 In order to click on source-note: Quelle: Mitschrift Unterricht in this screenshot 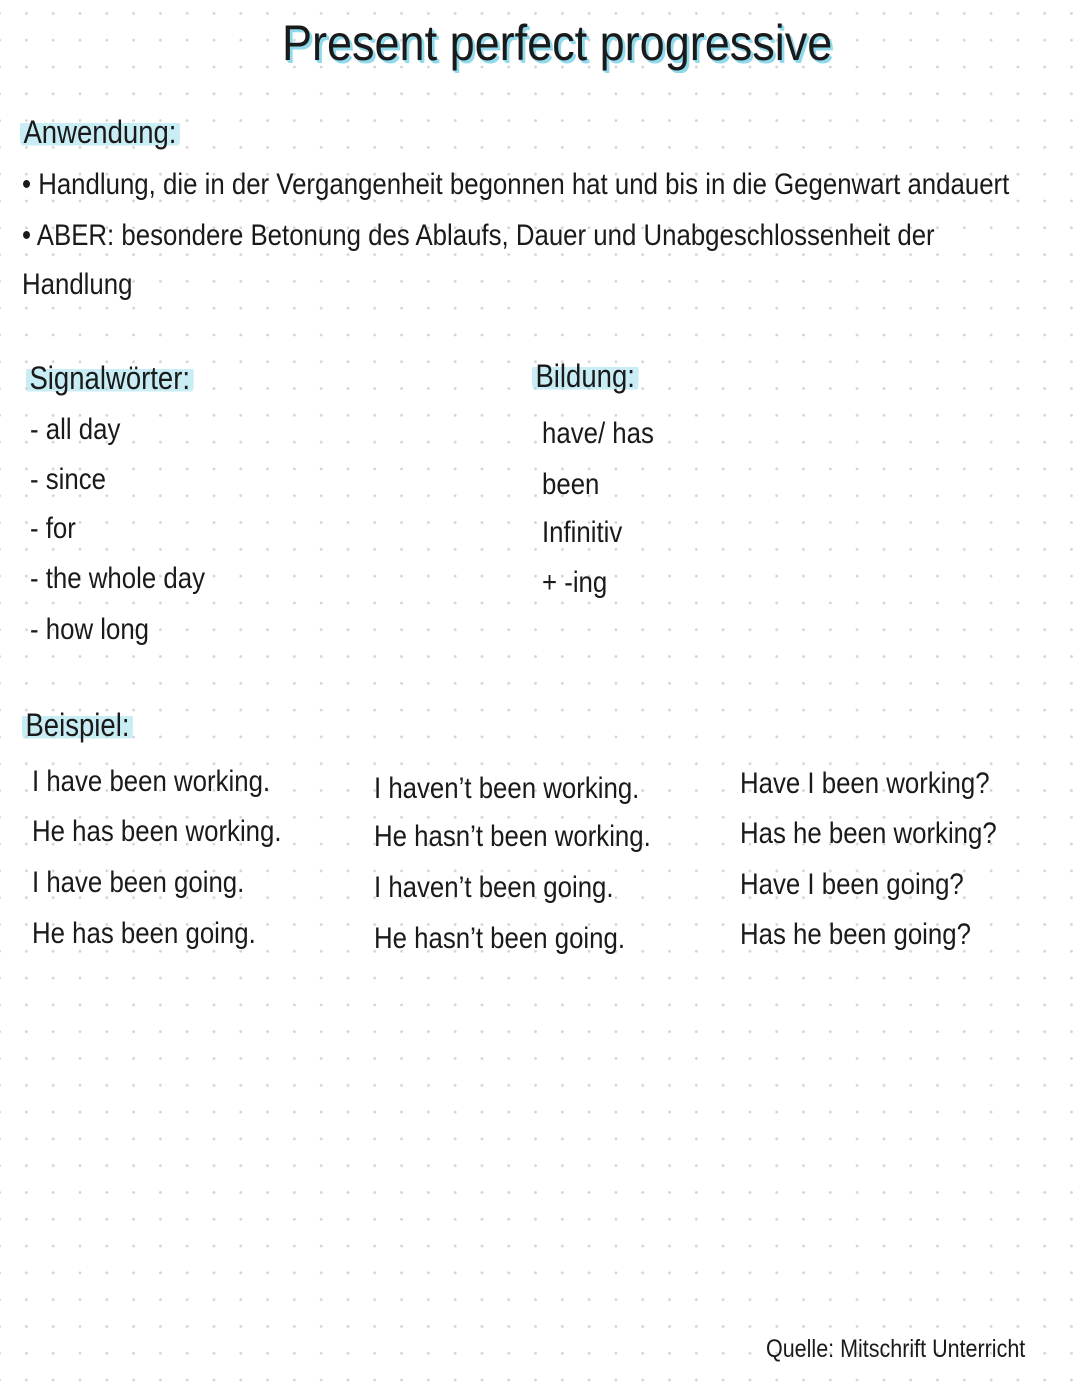, I will do `click(896, 1349)`.